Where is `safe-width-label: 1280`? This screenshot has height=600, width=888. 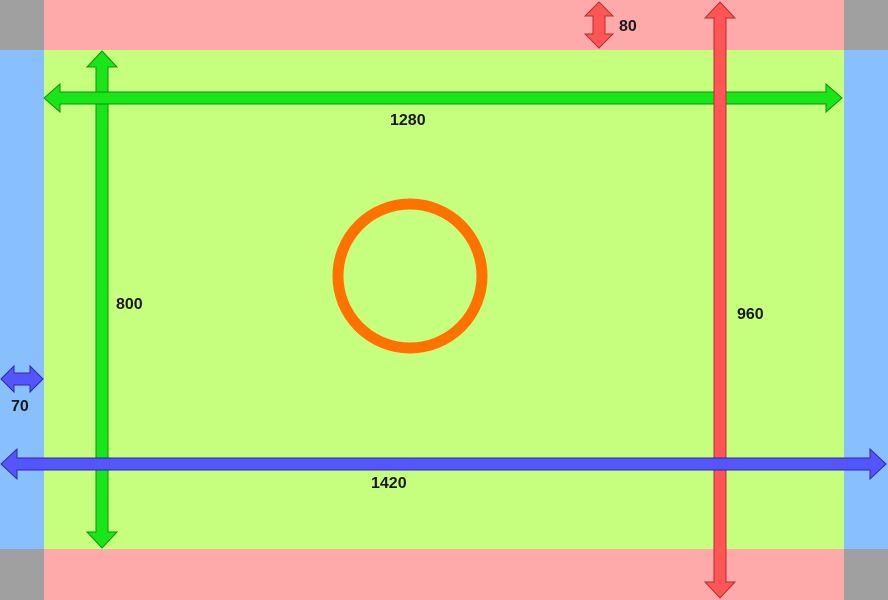 safe-width-label: 1280 is located at coordinates (408, 120).